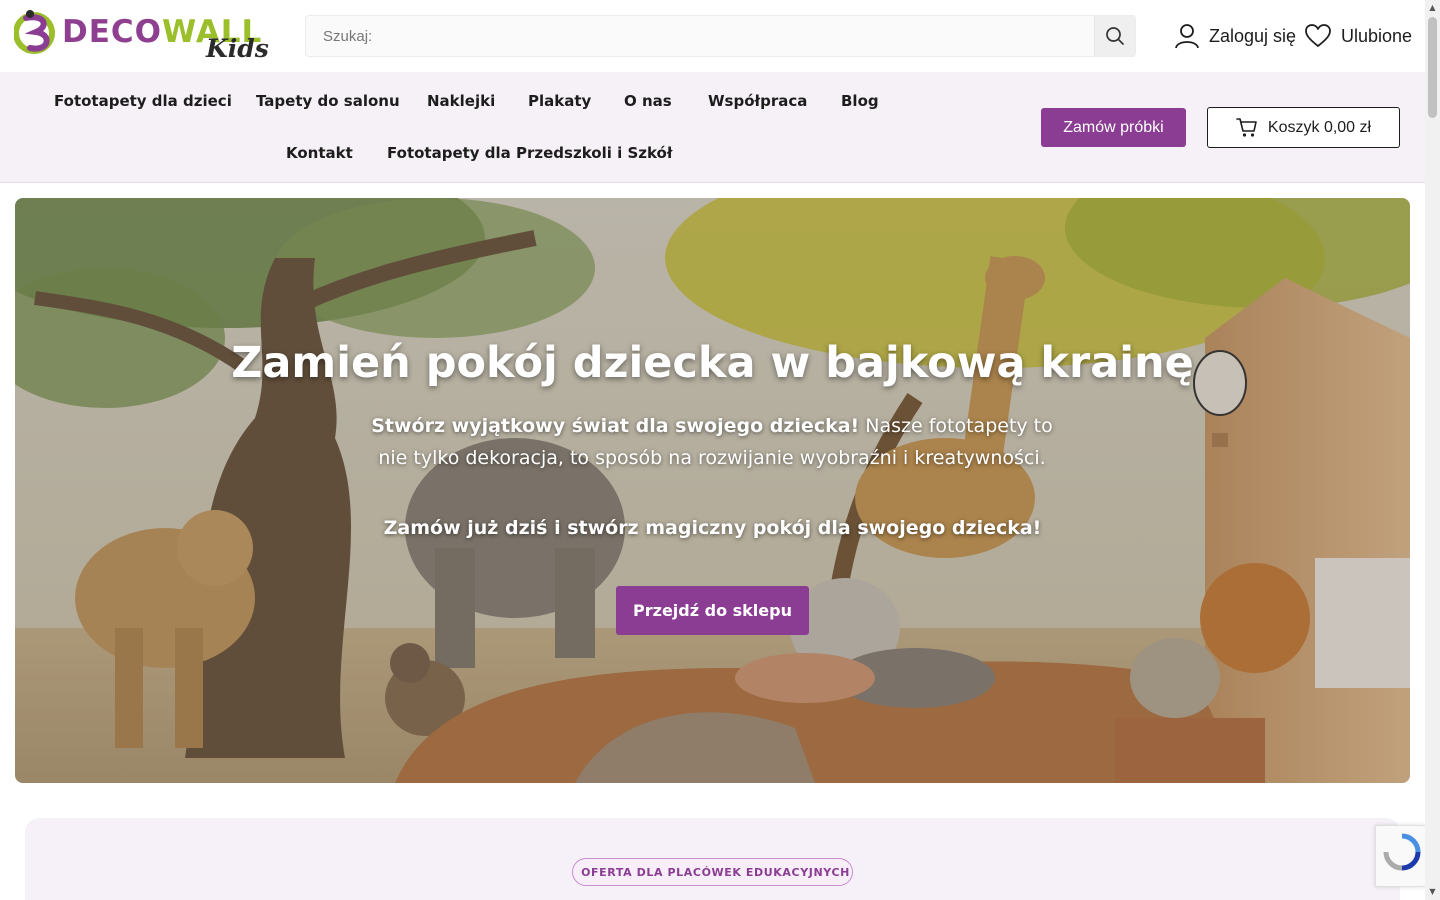  I want to click on search-input, so click(700, 36).